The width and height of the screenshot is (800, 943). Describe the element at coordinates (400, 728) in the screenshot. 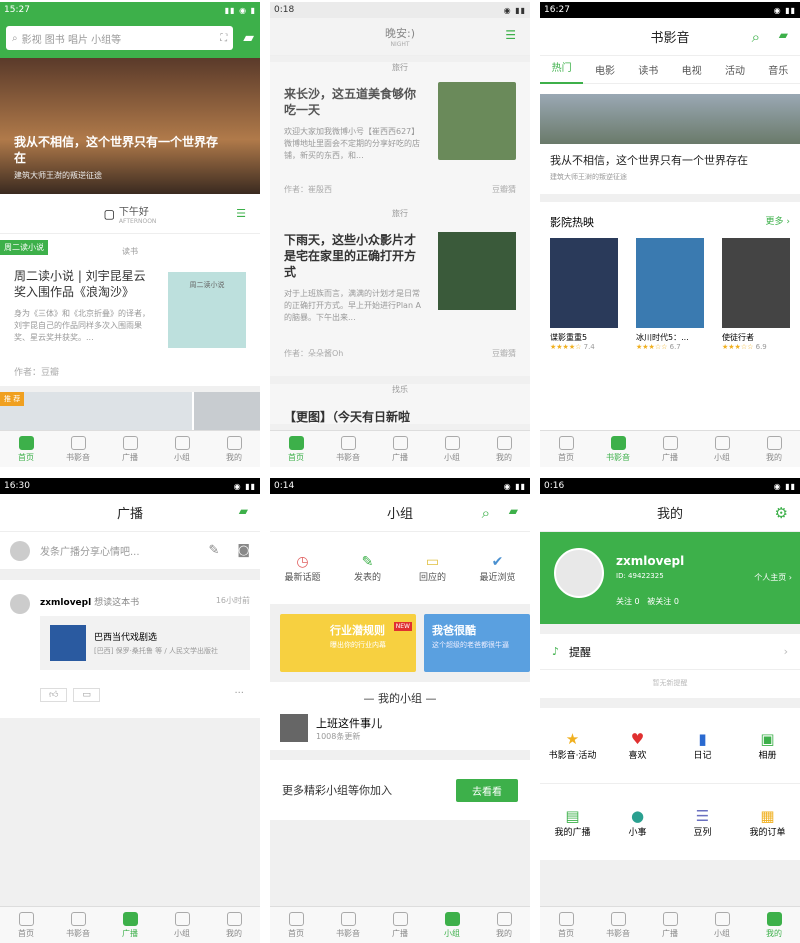

I see `group-item: 上班这件事儿 1008条更新` at that location.